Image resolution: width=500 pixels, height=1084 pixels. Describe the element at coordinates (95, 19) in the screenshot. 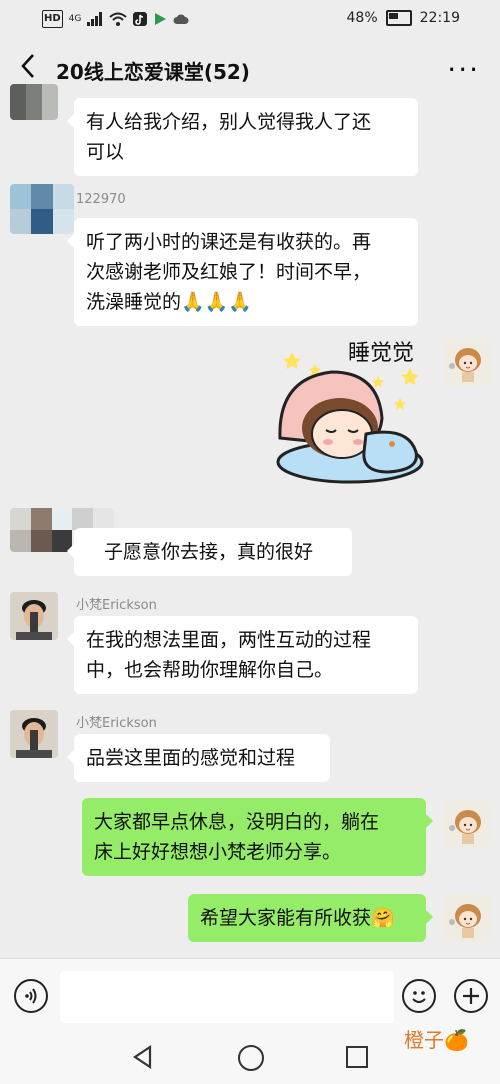

I see `signal-icon` at that location.